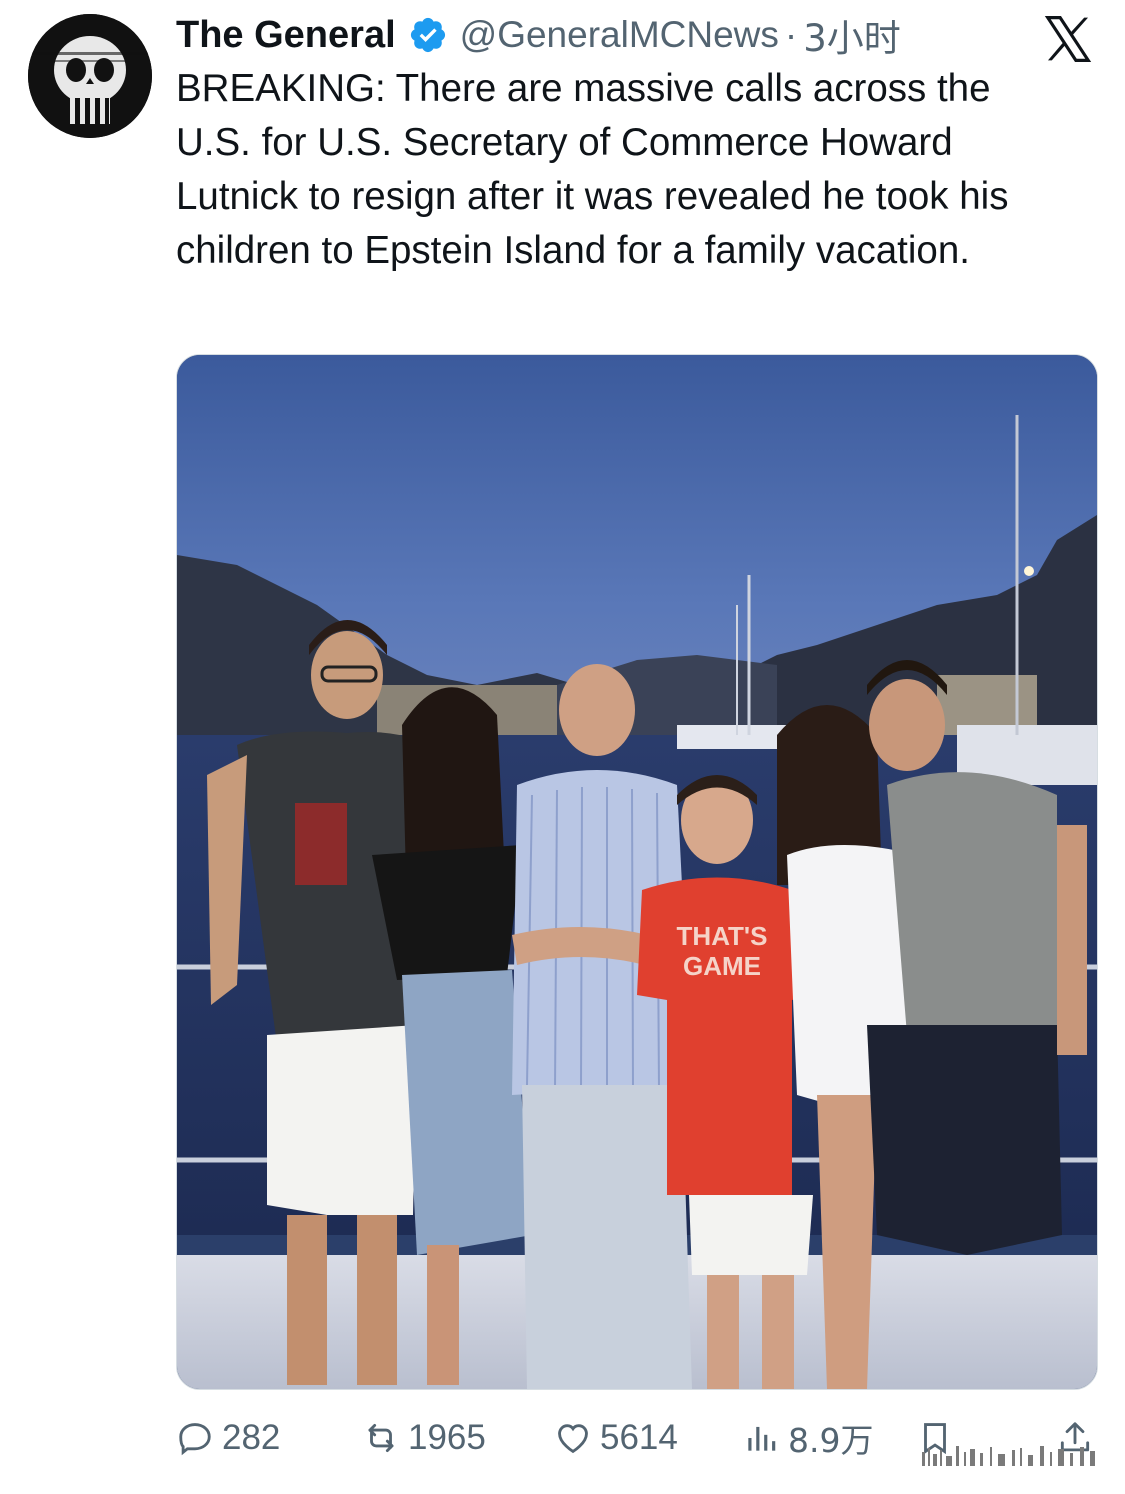 The width and height of the screenshot is (1125, 1494). I want to click on avatar, so click(90, 76).